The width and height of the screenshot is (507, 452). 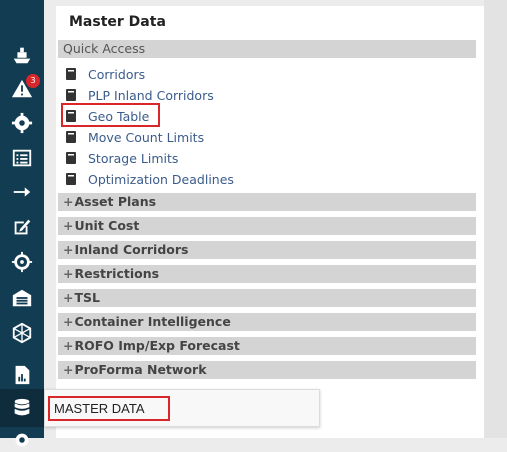 What do you see at coordinates (22, 123) in the screenshot?
I see `gear-icon` at bounding box center [22, 123].